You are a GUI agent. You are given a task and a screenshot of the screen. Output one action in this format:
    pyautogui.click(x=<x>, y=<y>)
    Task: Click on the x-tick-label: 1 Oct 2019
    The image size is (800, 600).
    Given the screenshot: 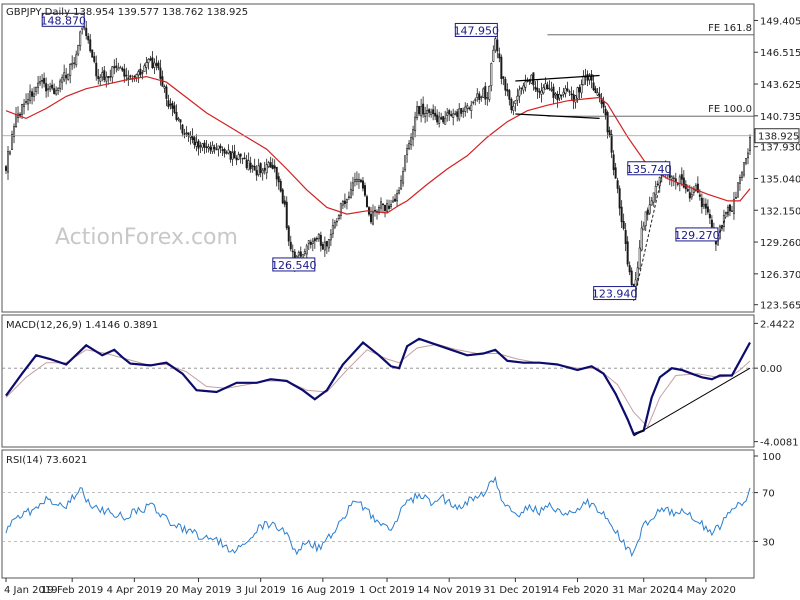 What is the action you would take?
    pyautogui.click(x=386, y=590)
    